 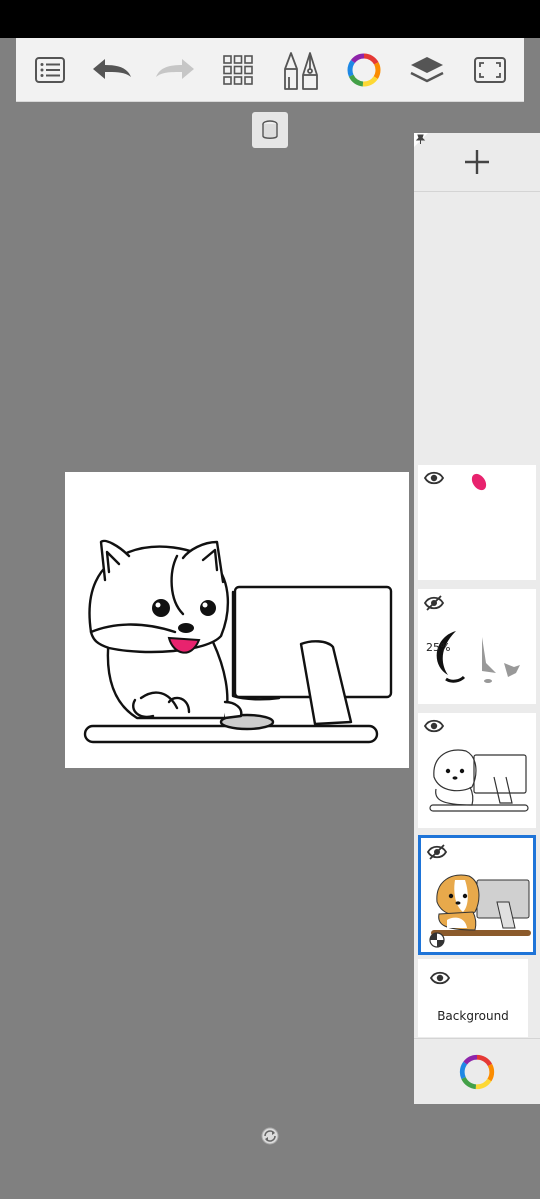 I want to click on grid-icon, so click(x=238, y=69).